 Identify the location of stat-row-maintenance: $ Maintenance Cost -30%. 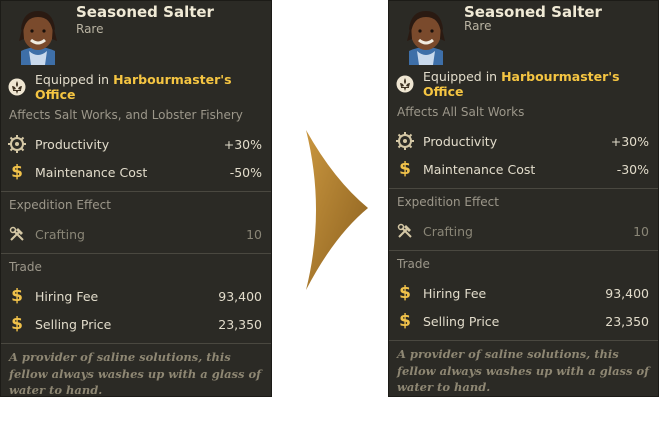
(523, 169).